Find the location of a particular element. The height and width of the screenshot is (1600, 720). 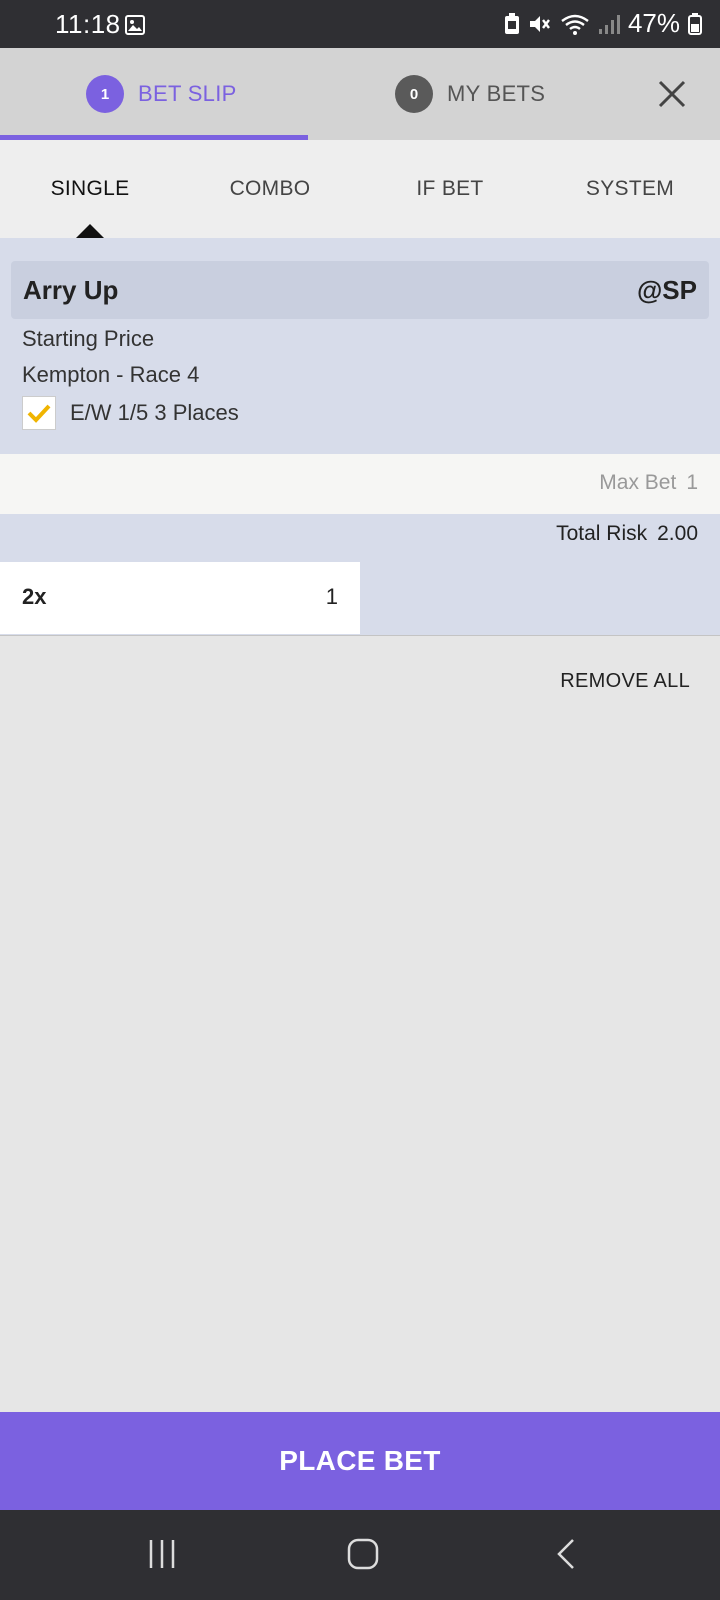

each-way-option: E/W 1/5 3 Places is located at coordinates (130, 413).